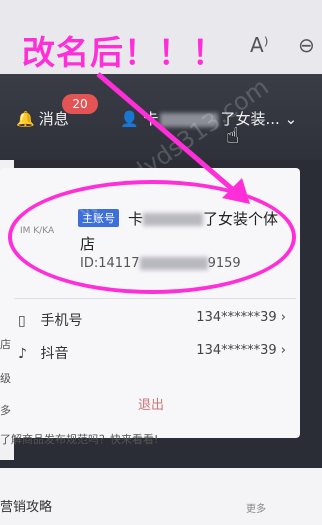 The width and height of the screenshot is (322, 525). I want to click on annotation-arrow, so click(173, 138).